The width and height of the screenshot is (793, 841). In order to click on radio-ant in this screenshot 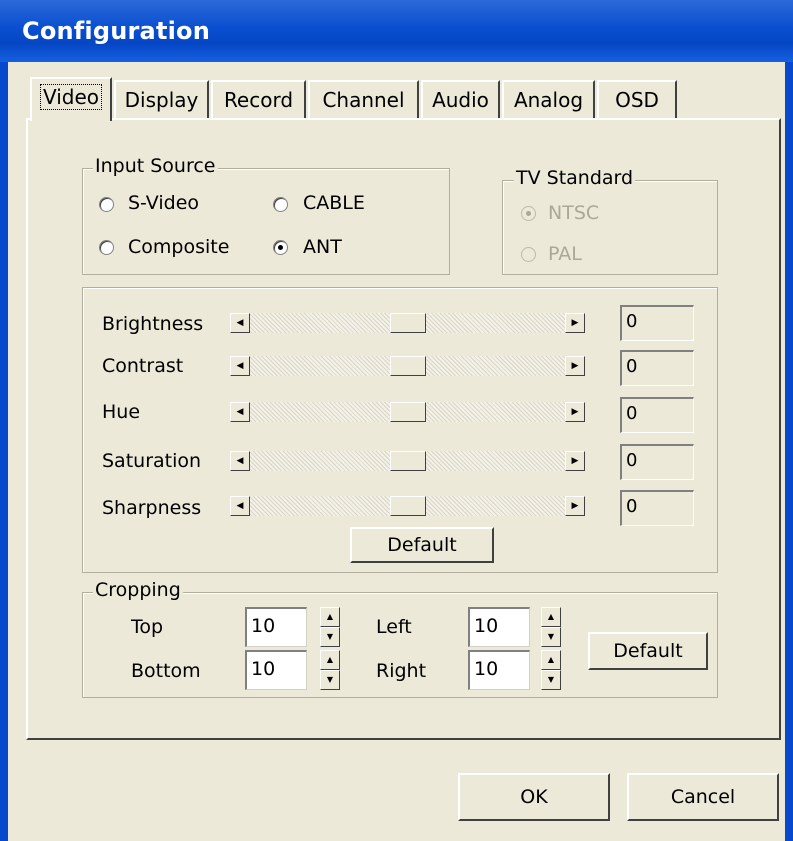, I will do `click(280, 247)`.